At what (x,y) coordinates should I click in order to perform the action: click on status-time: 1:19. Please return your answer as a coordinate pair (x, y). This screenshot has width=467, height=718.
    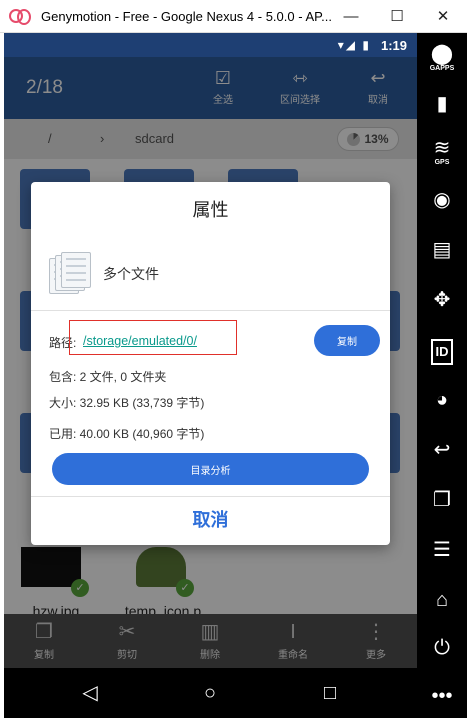
    Looking at the image, I should click on (393, 45).